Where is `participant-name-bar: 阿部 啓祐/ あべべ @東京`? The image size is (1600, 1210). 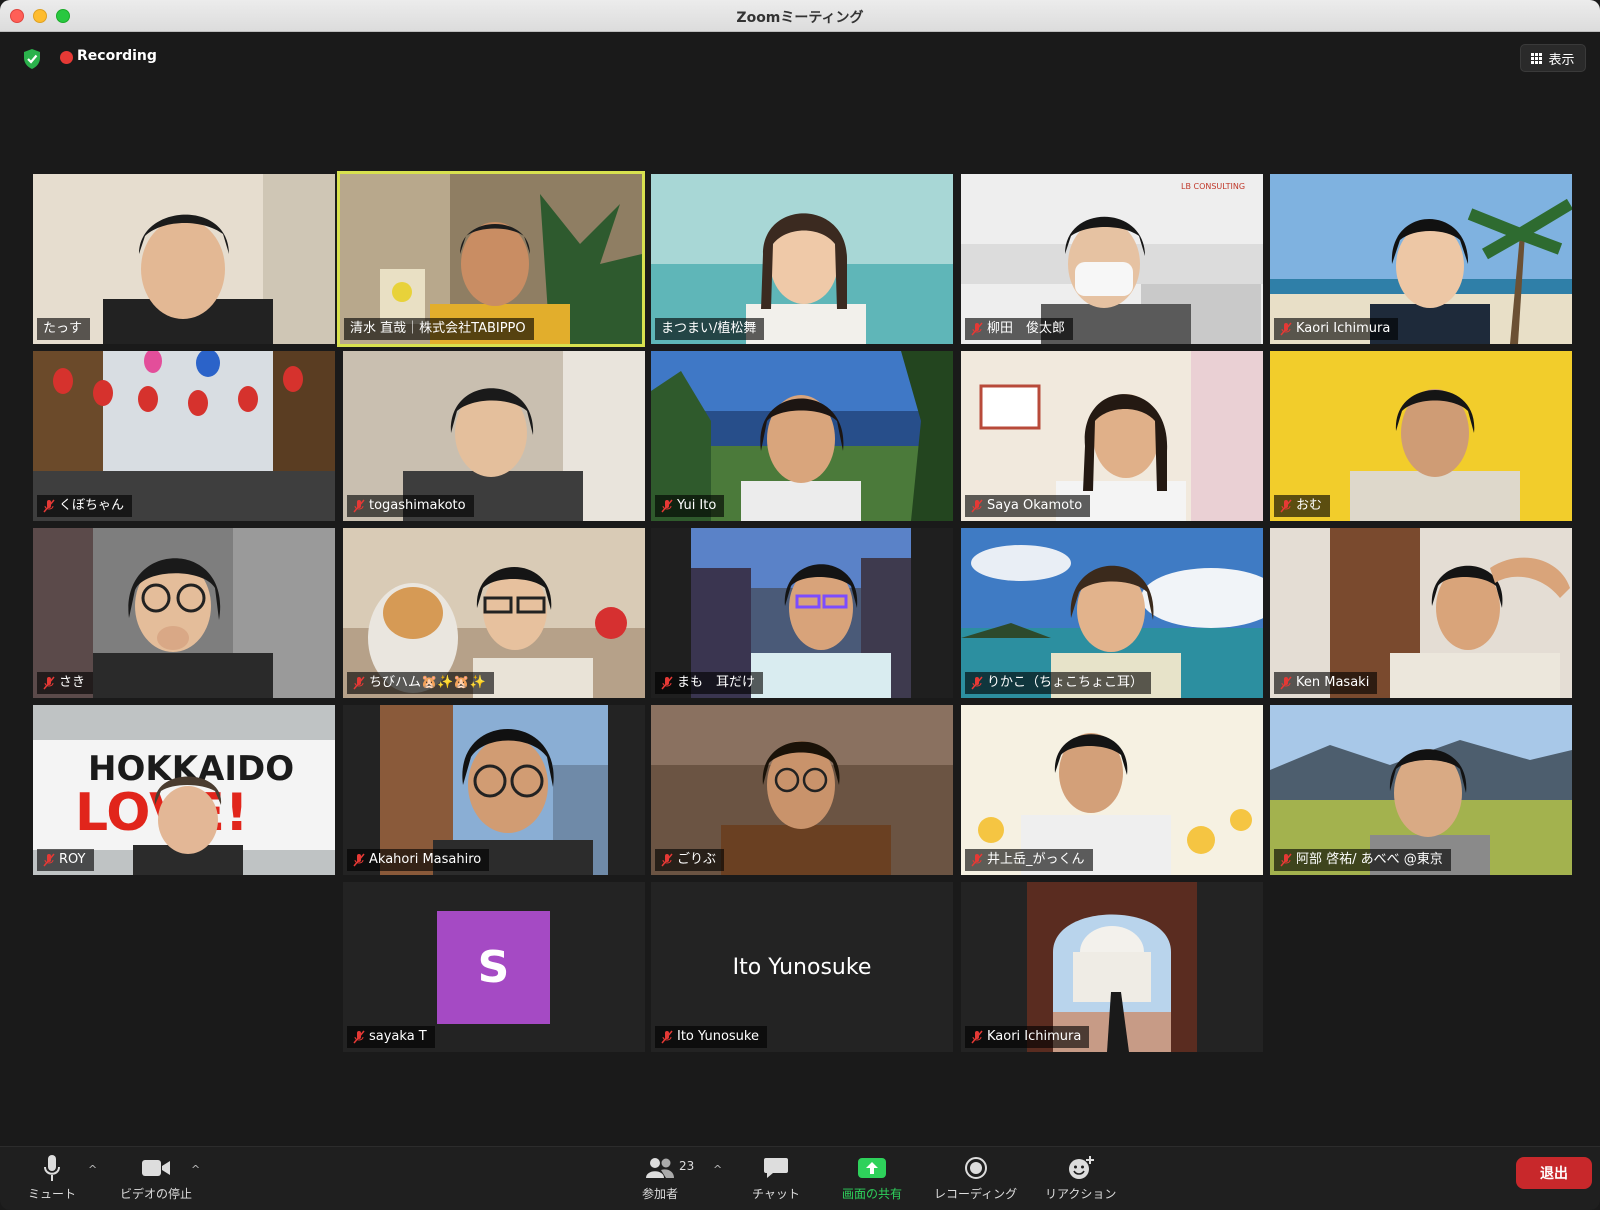
participant-name-bar: 阿部 啓祐/ あべべ @東京 is located at coordinates (1362, 860).